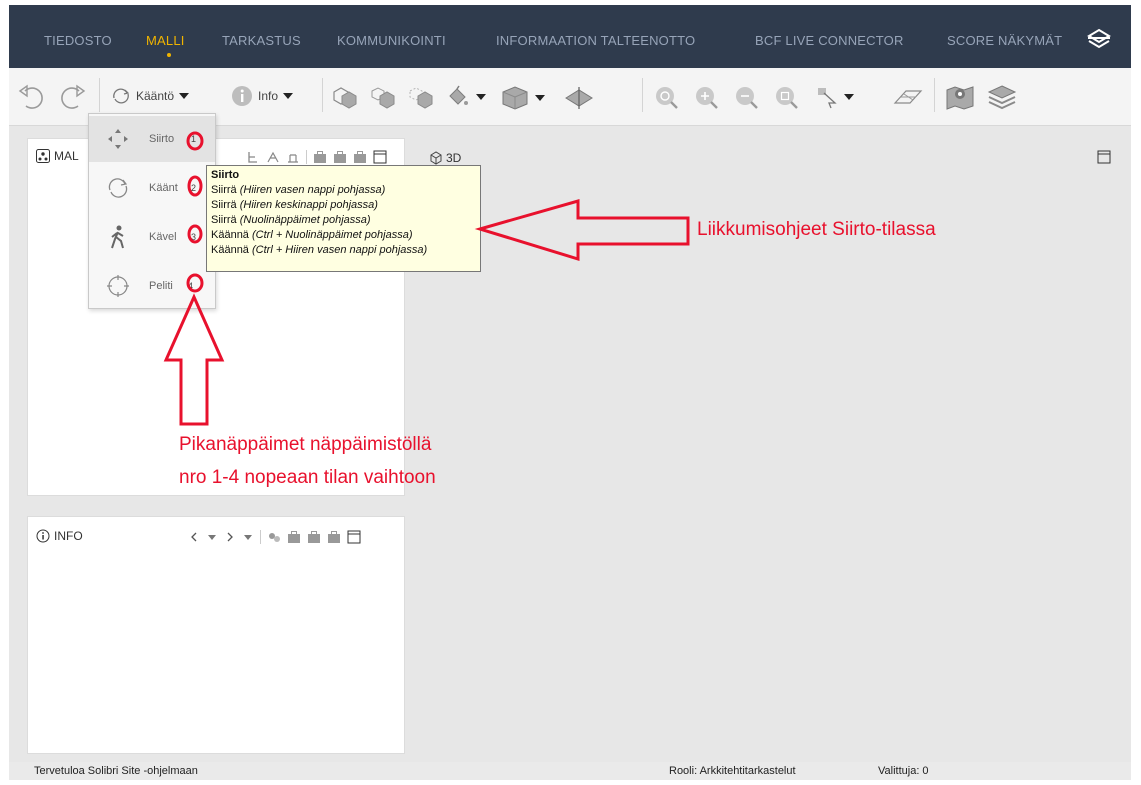 The image size is (1141, 785). Describe the element at coordinates (66, 156) in the screenshot. I see `model-panel-label: MAL` at that location.